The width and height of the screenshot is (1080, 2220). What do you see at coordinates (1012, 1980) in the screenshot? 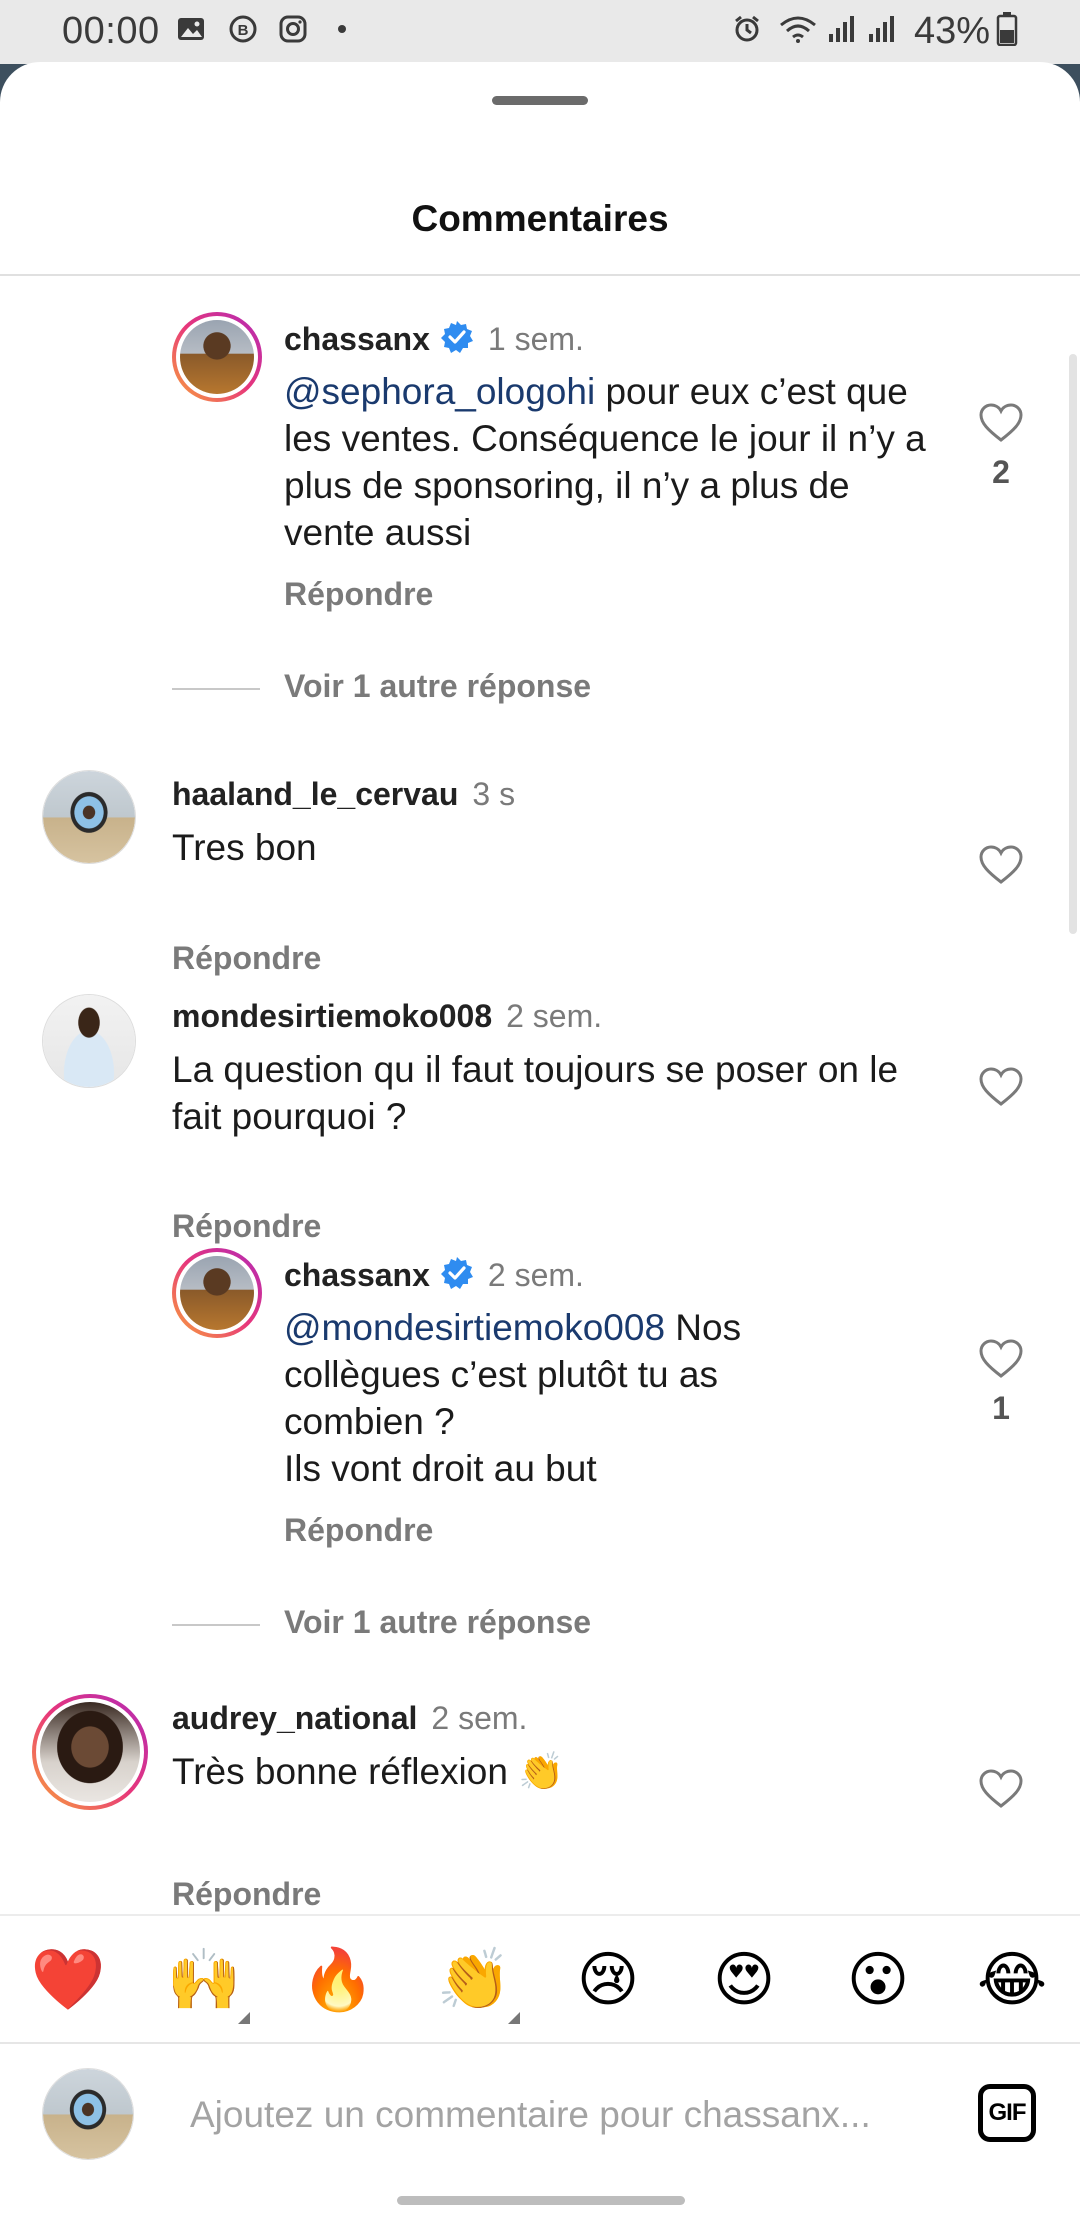
I see `emoji-laughing: 😂` at bounding box center [1012, 1980].